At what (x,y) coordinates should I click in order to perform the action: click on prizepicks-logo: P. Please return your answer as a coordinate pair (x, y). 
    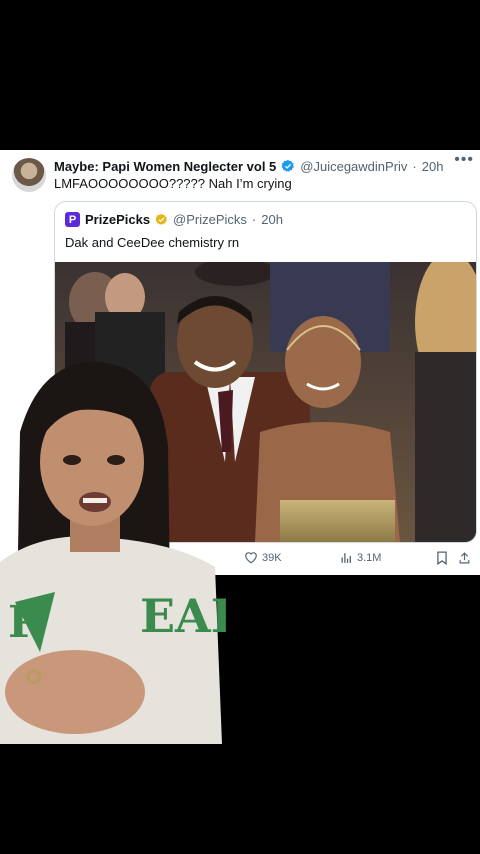
    Looking at the image, I should click on (72, 219).